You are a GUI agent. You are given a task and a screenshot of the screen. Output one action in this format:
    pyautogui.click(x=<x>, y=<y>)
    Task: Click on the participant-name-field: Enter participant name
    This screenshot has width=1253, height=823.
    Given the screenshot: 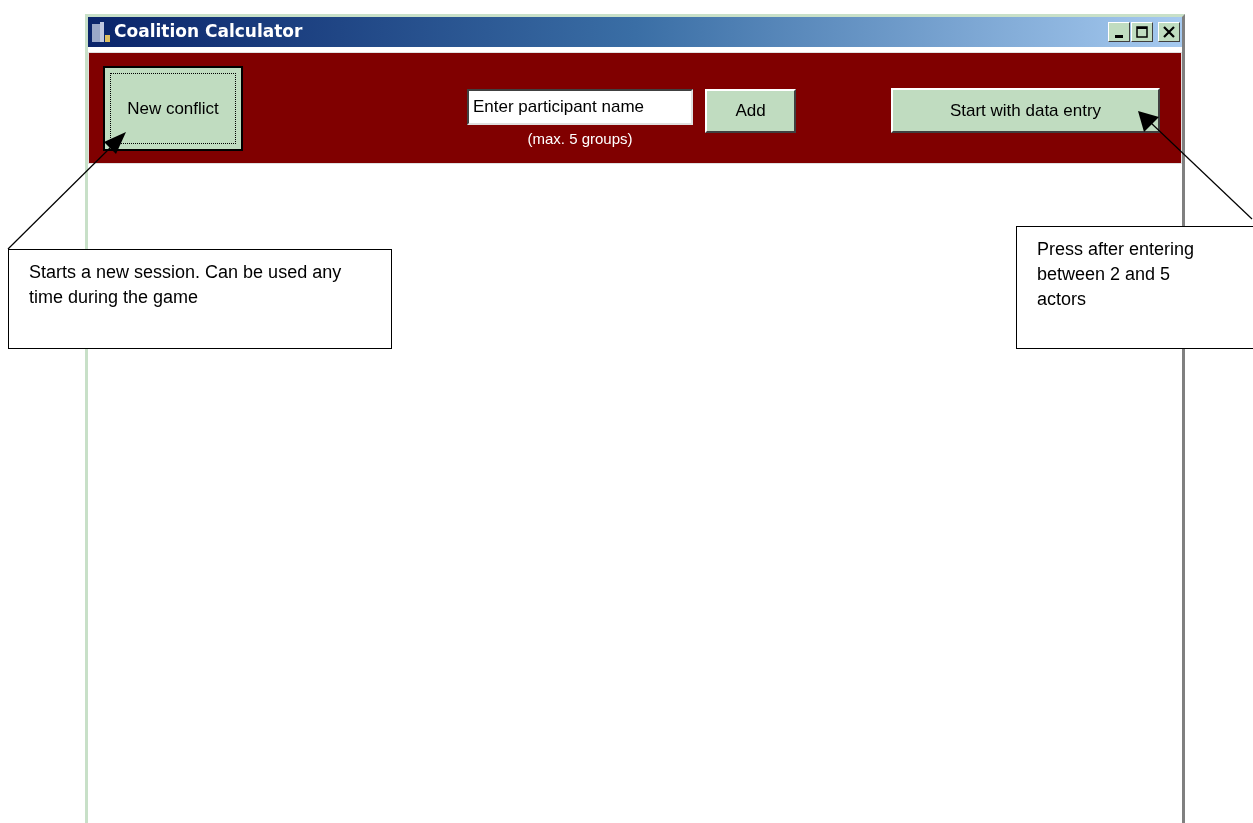 What is the action you would take?
    pyautogui.click(x=580, y=107)
    